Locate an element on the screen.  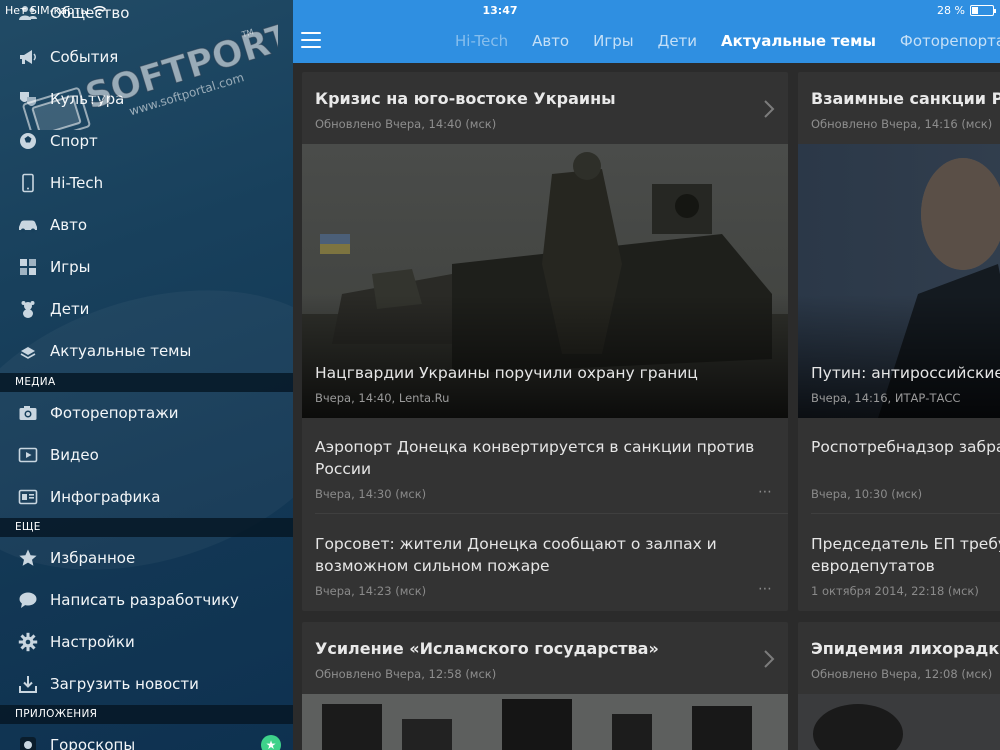
news-item-time: Вчера, 10:30 (мск) is located at coordinates (867, 494).